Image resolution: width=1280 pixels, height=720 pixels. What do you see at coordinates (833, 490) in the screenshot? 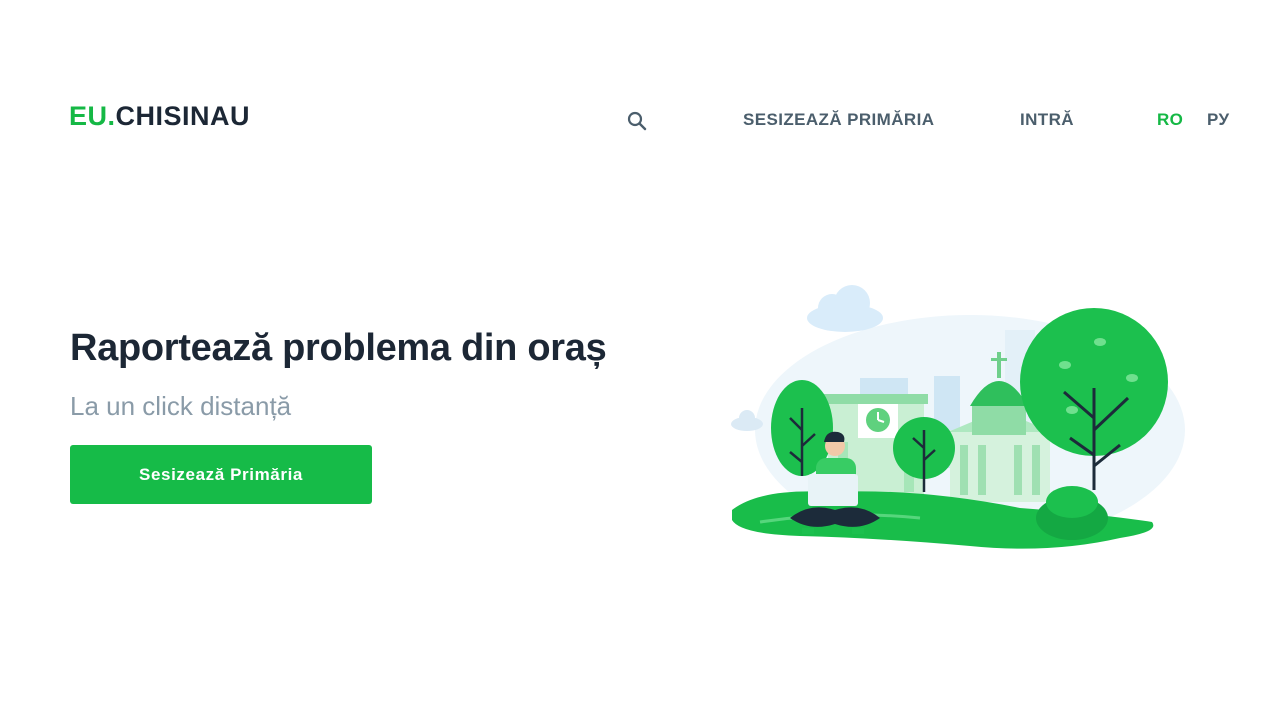
I see `laptop` at bounding box center [833, 490].